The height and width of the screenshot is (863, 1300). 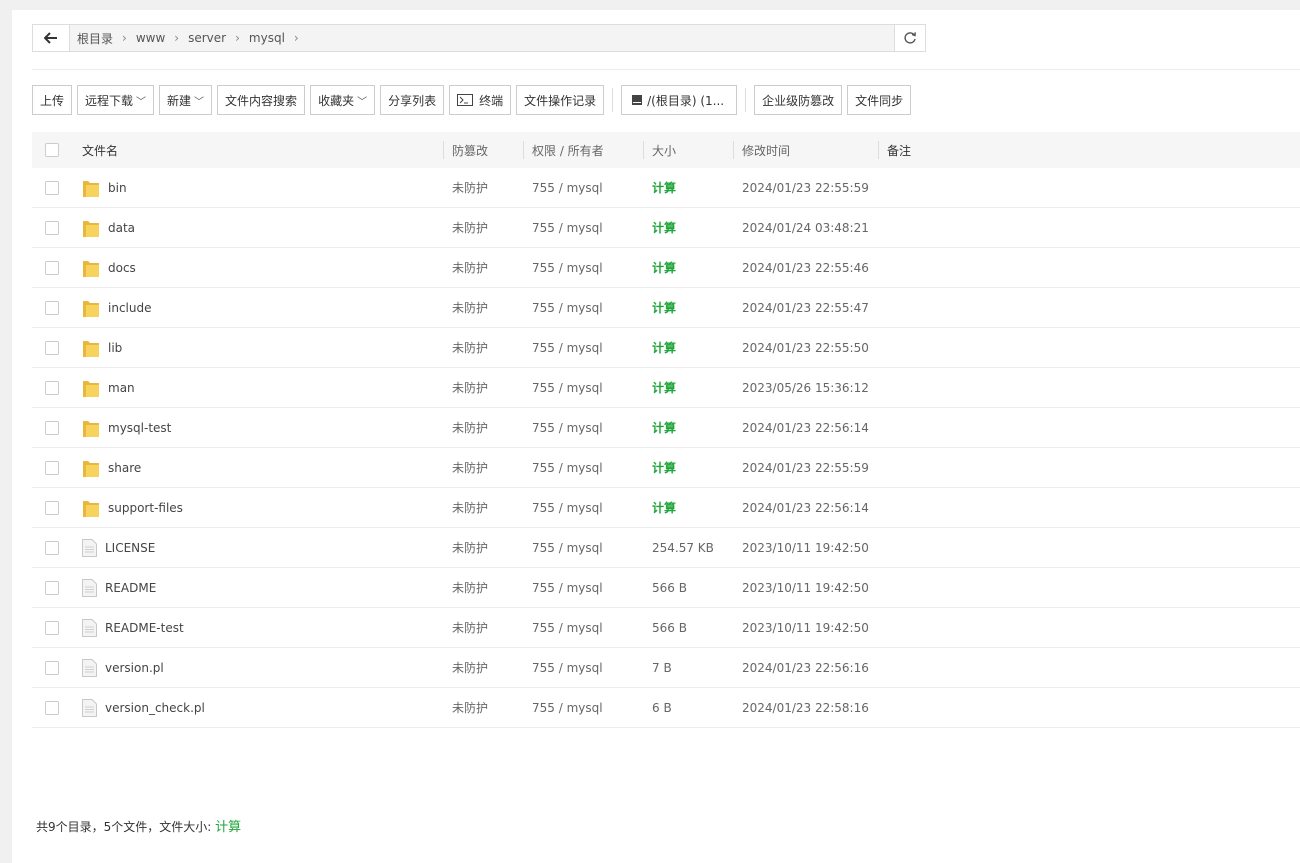 What do you see at coordinates (258, 547) in the screenshot?
I see `file-name-cell: LICENSE` at bounding box center [258, 547].